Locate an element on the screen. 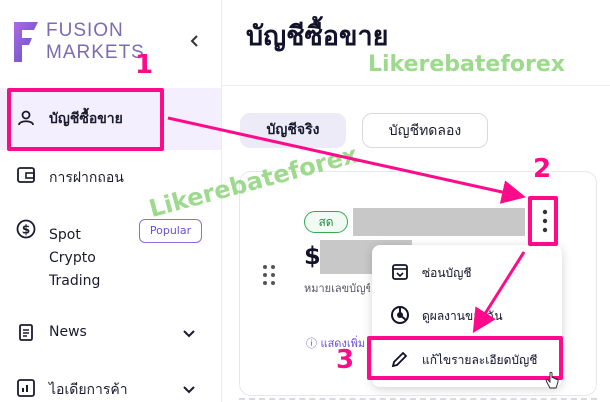 The image size is (610, 402). clipboard-icon is located at coordinates (26, 332).